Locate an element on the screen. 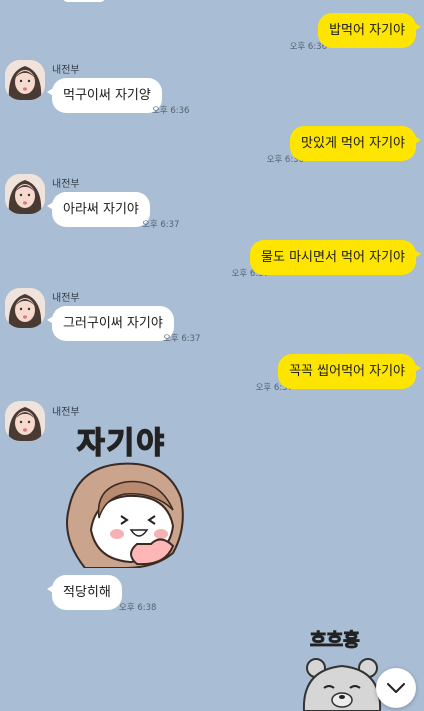 The height and width of the screenshot is (711, 424). scroll-to-bottom-button is located at coordinates (396, 688).